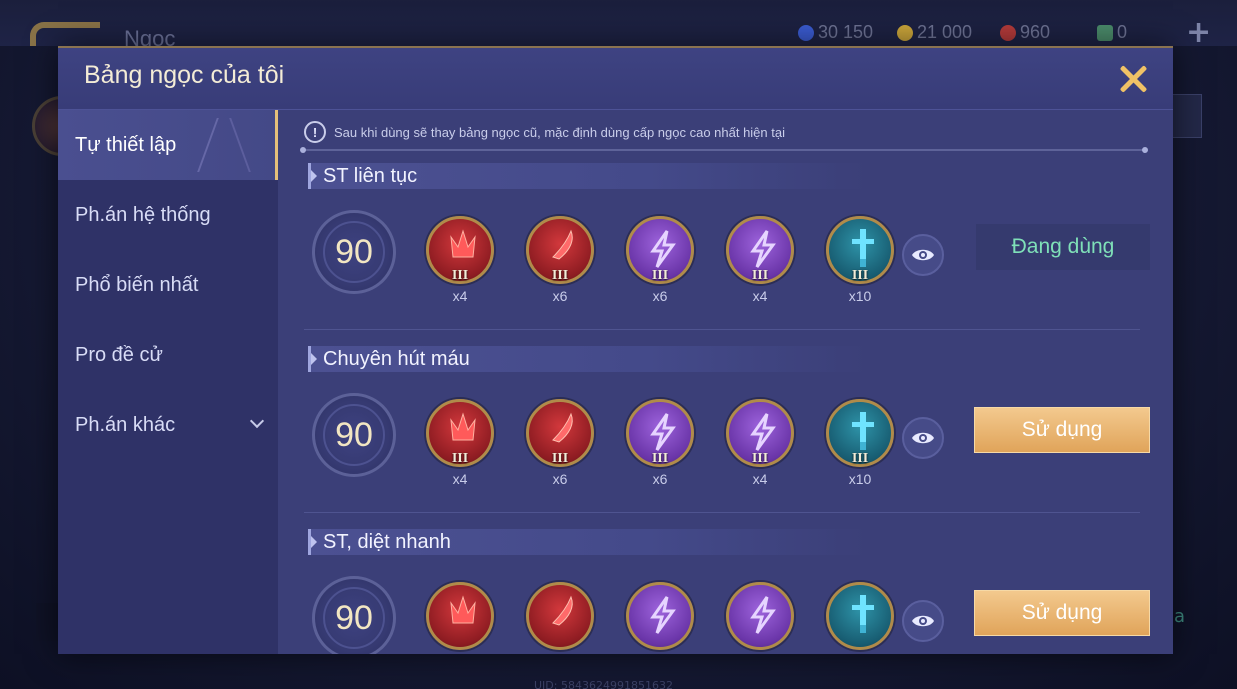 Image resolution: width=1237 pixels, height=689 pixels. I want to click on background-label: a, so click(1180, 616).